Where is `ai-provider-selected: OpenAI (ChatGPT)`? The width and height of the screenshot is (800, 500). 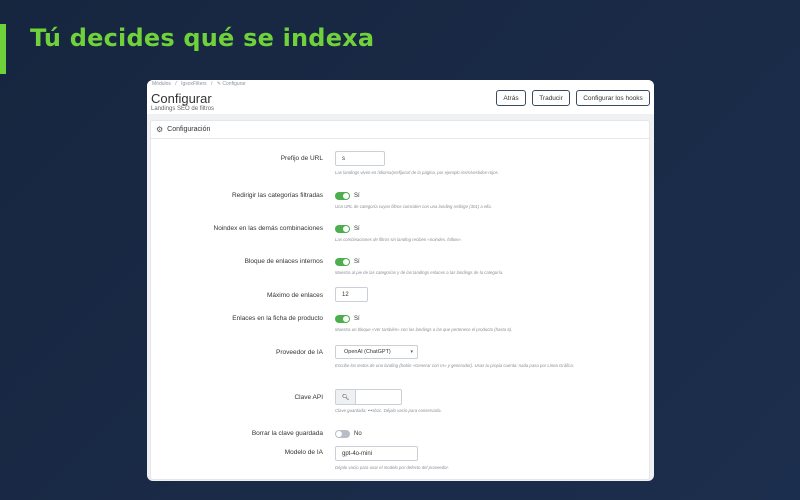 ai-provider-selected: OpenAI (ChatGPT) is located at coordinates (367, 352).